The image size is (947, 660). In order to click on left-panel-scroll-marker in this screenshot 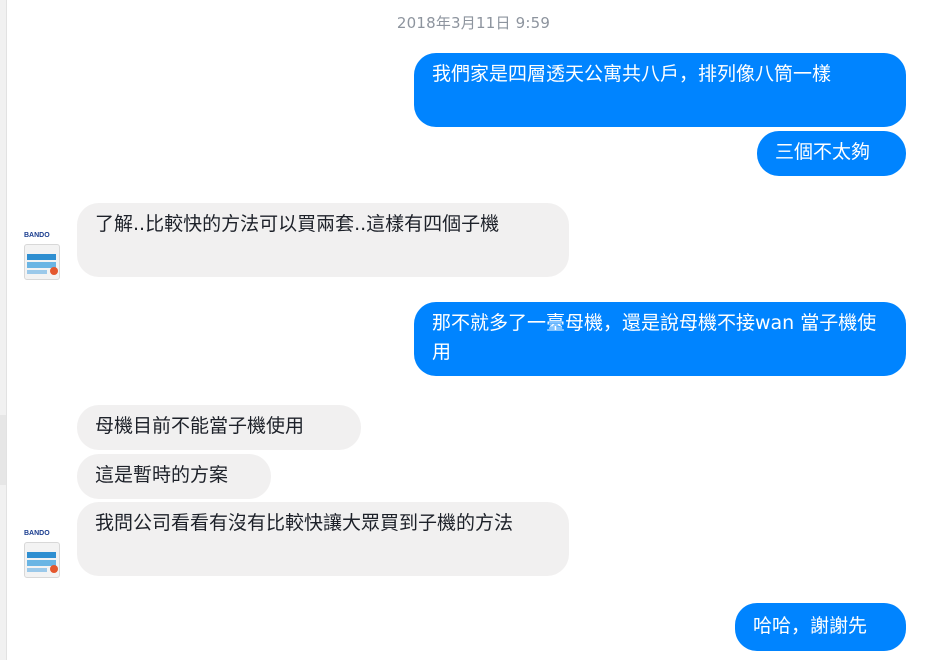, I will do `click(3, 450)`.